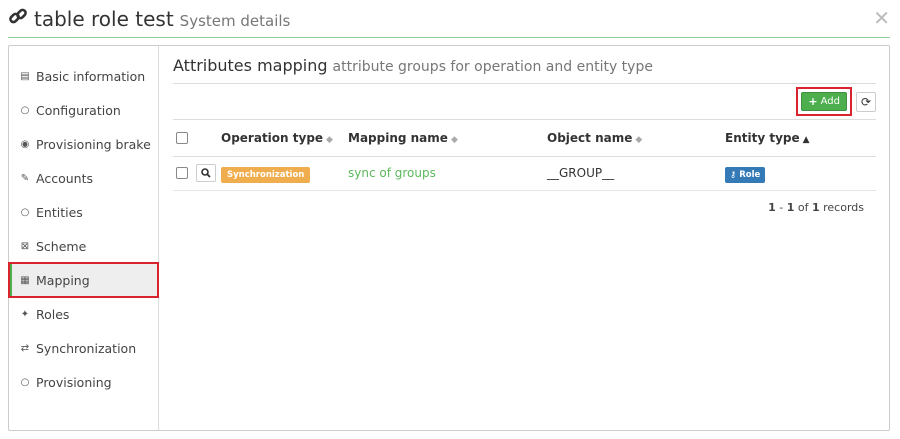 The height and width of the screenshot is (439, 900). Describe the element at coordinates (590, 137) in the screenshot. I see `header-label: Object name` at that location.